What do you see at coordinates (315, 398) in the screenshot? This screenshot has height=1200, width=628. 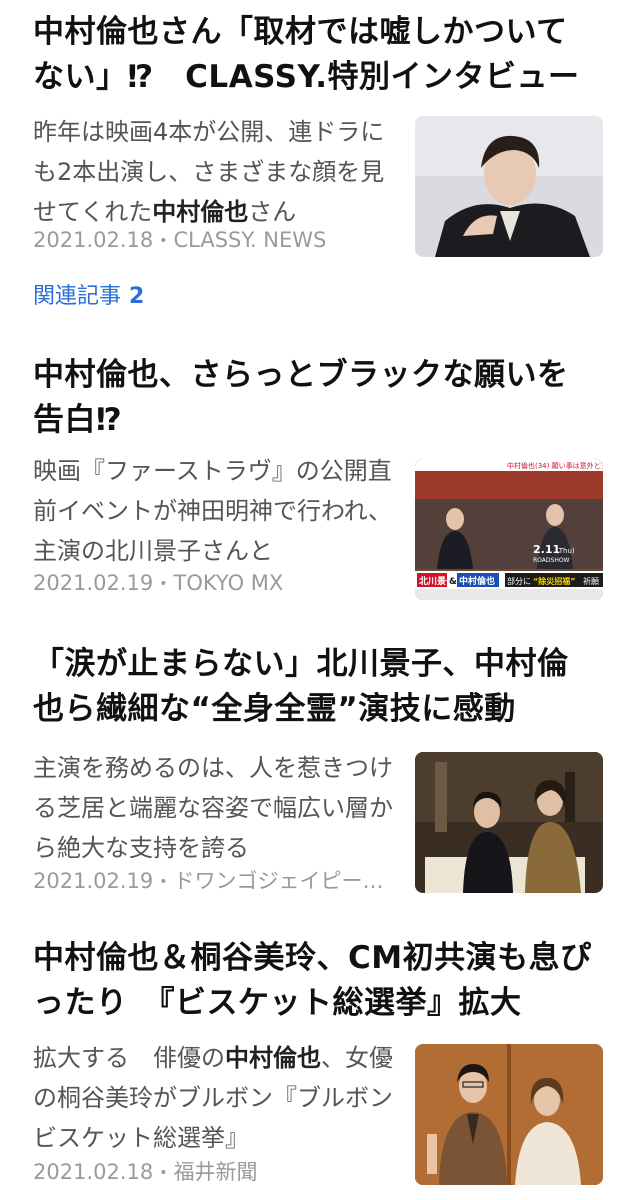 I see `article-title: 中村倫也、さらっとブラックな願いを告白⁉` at bounding box center [315, 398].